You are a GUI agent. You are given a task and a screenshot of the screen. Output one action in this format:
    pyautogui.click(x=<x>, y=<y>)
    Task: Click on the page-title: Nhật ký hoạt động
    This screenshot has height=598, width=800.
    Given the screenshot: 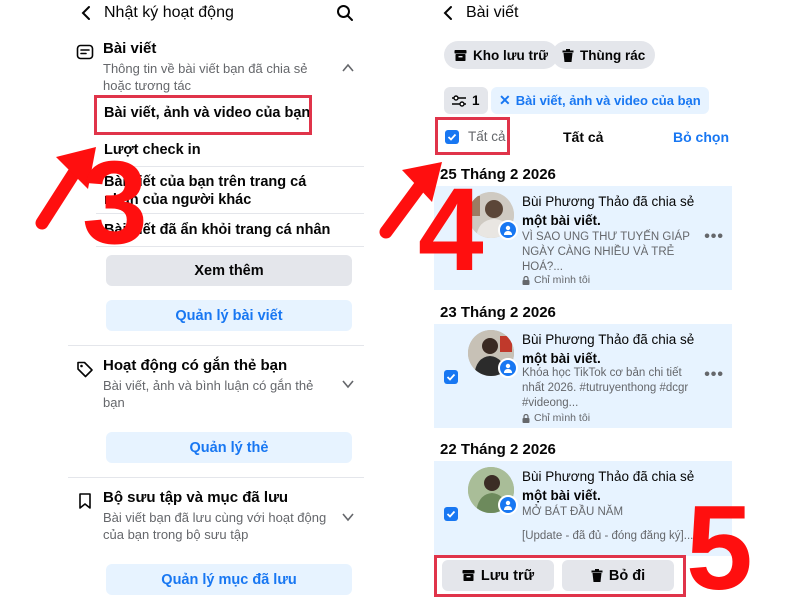 What is the action you would take?
    pyautogui.click(x=169, y=12)
    